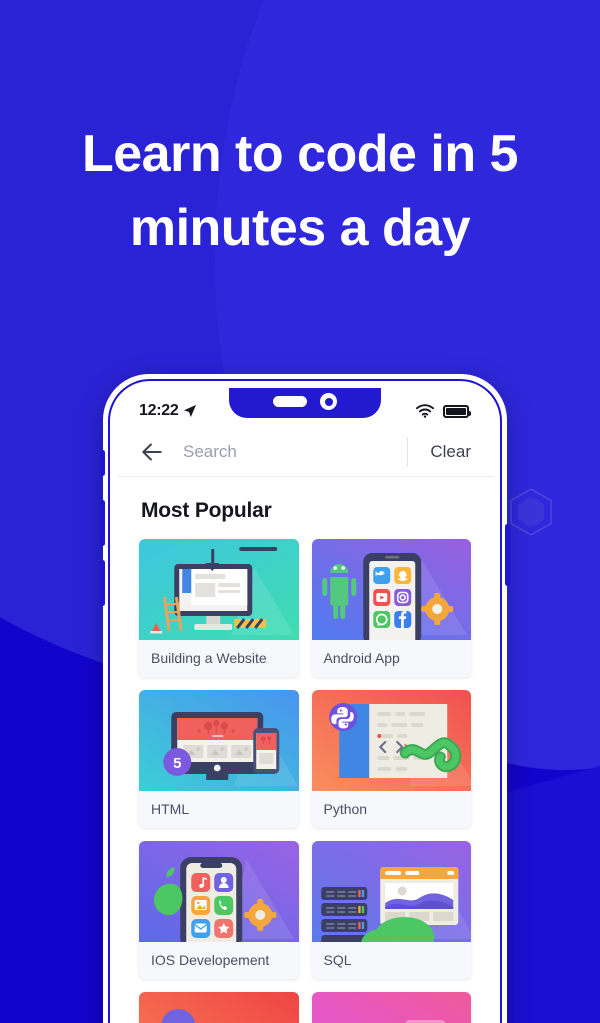  What do you see at coordinates (391, 740) in the screenshot?
I see `python-illustration` at bounding box center [391, 740].